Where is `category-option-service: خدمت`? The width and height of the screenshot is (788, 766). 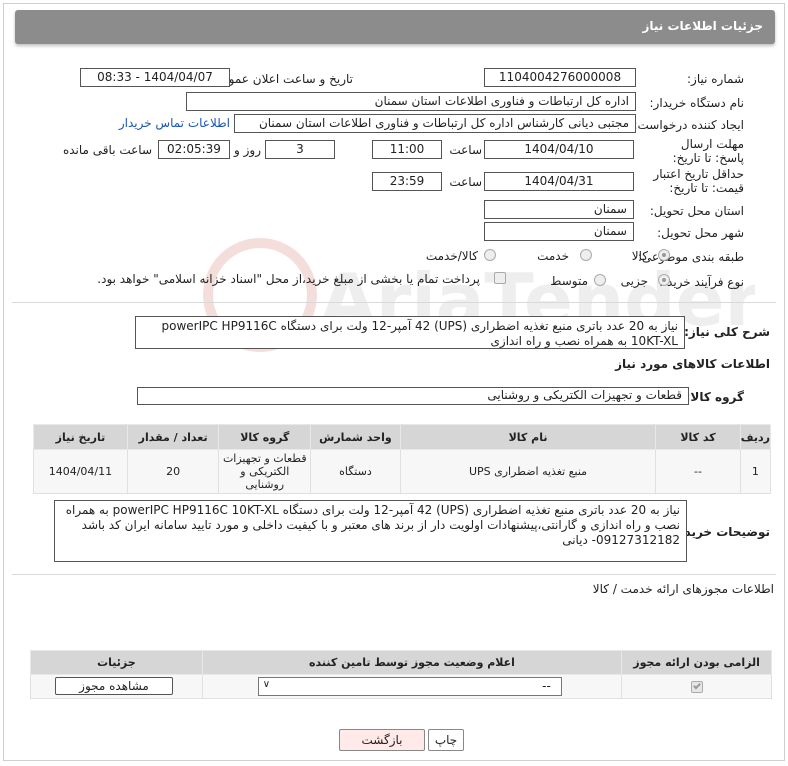 category-option-service: خدمت is located at coordinates (553, 256).